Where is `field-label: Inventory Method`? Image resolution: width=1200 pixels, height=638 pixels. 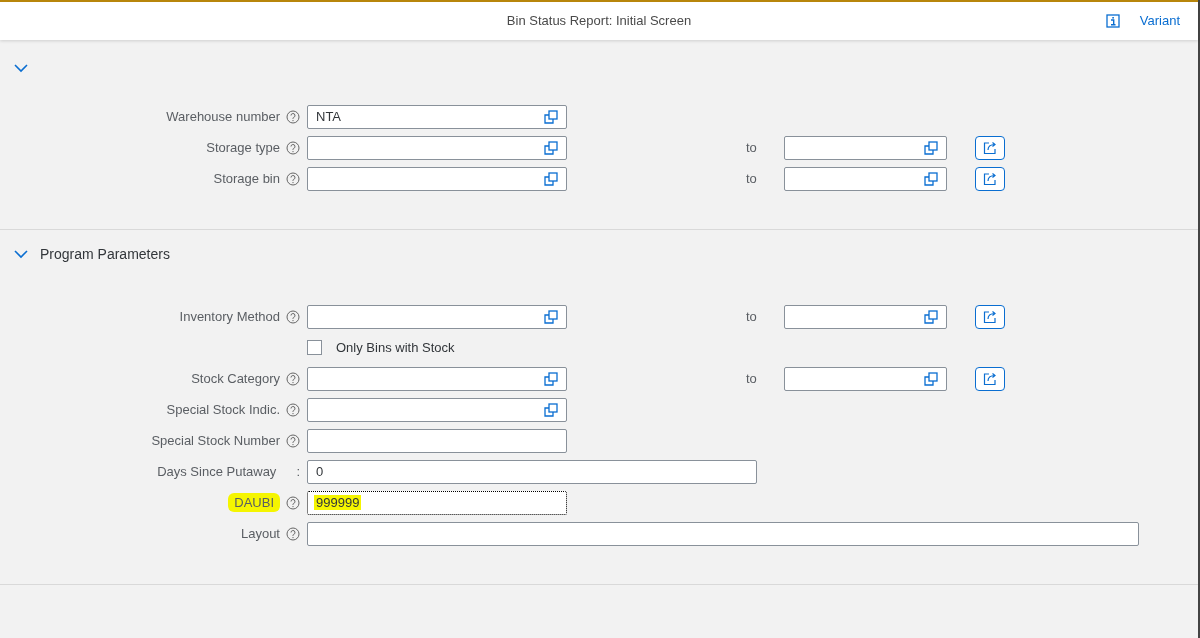
field-label: Inventory Method is located at coordinates (229, 316).